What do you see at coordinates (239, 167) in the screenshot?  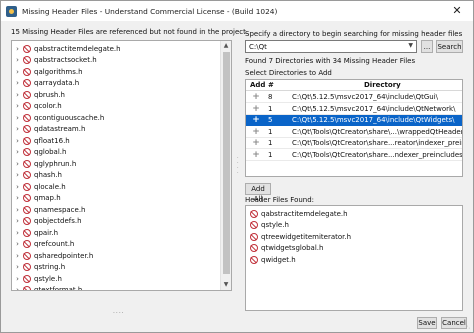 I see `vertical-splitter-handle: · · · ·` at bounding box center [239, 167].